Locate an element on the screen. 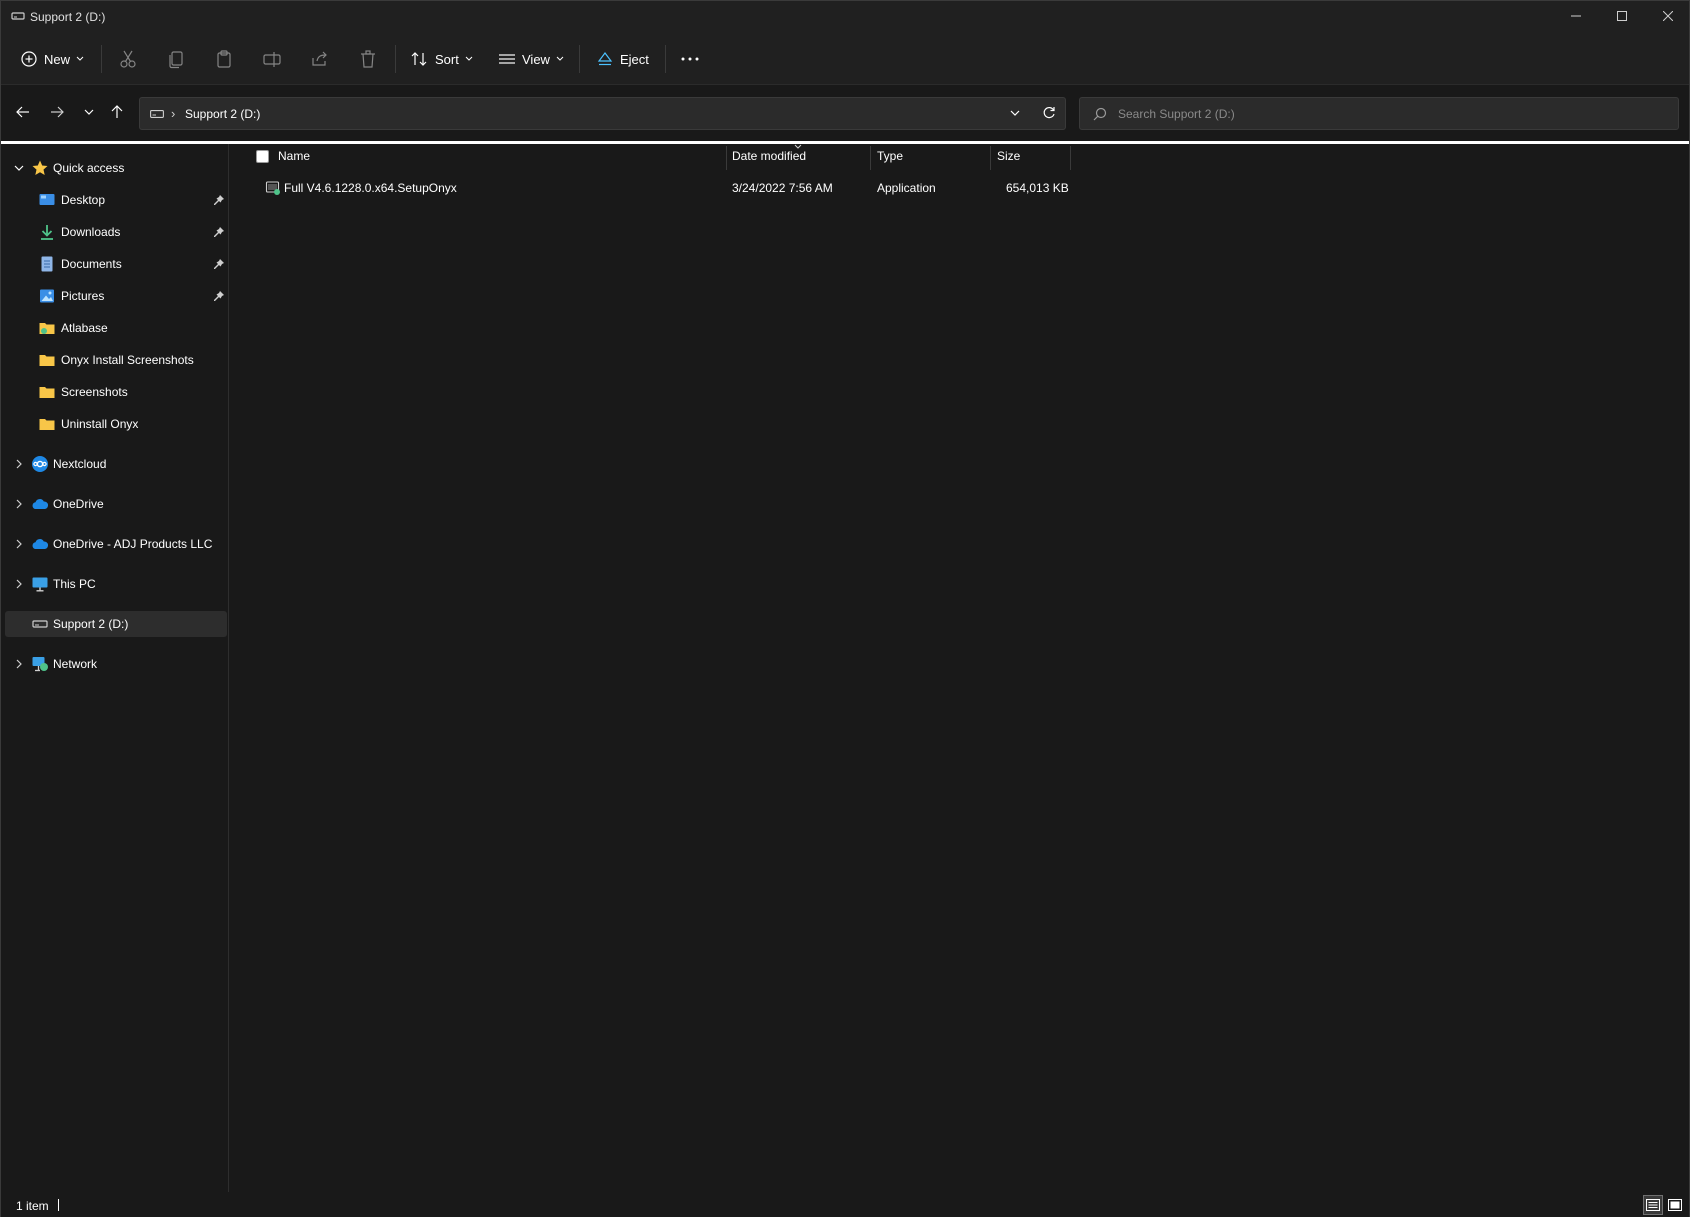 This screenshot has height=1217, width=1690. sidebar-item-downloads: Downloads is located at coordinates (116, 232).